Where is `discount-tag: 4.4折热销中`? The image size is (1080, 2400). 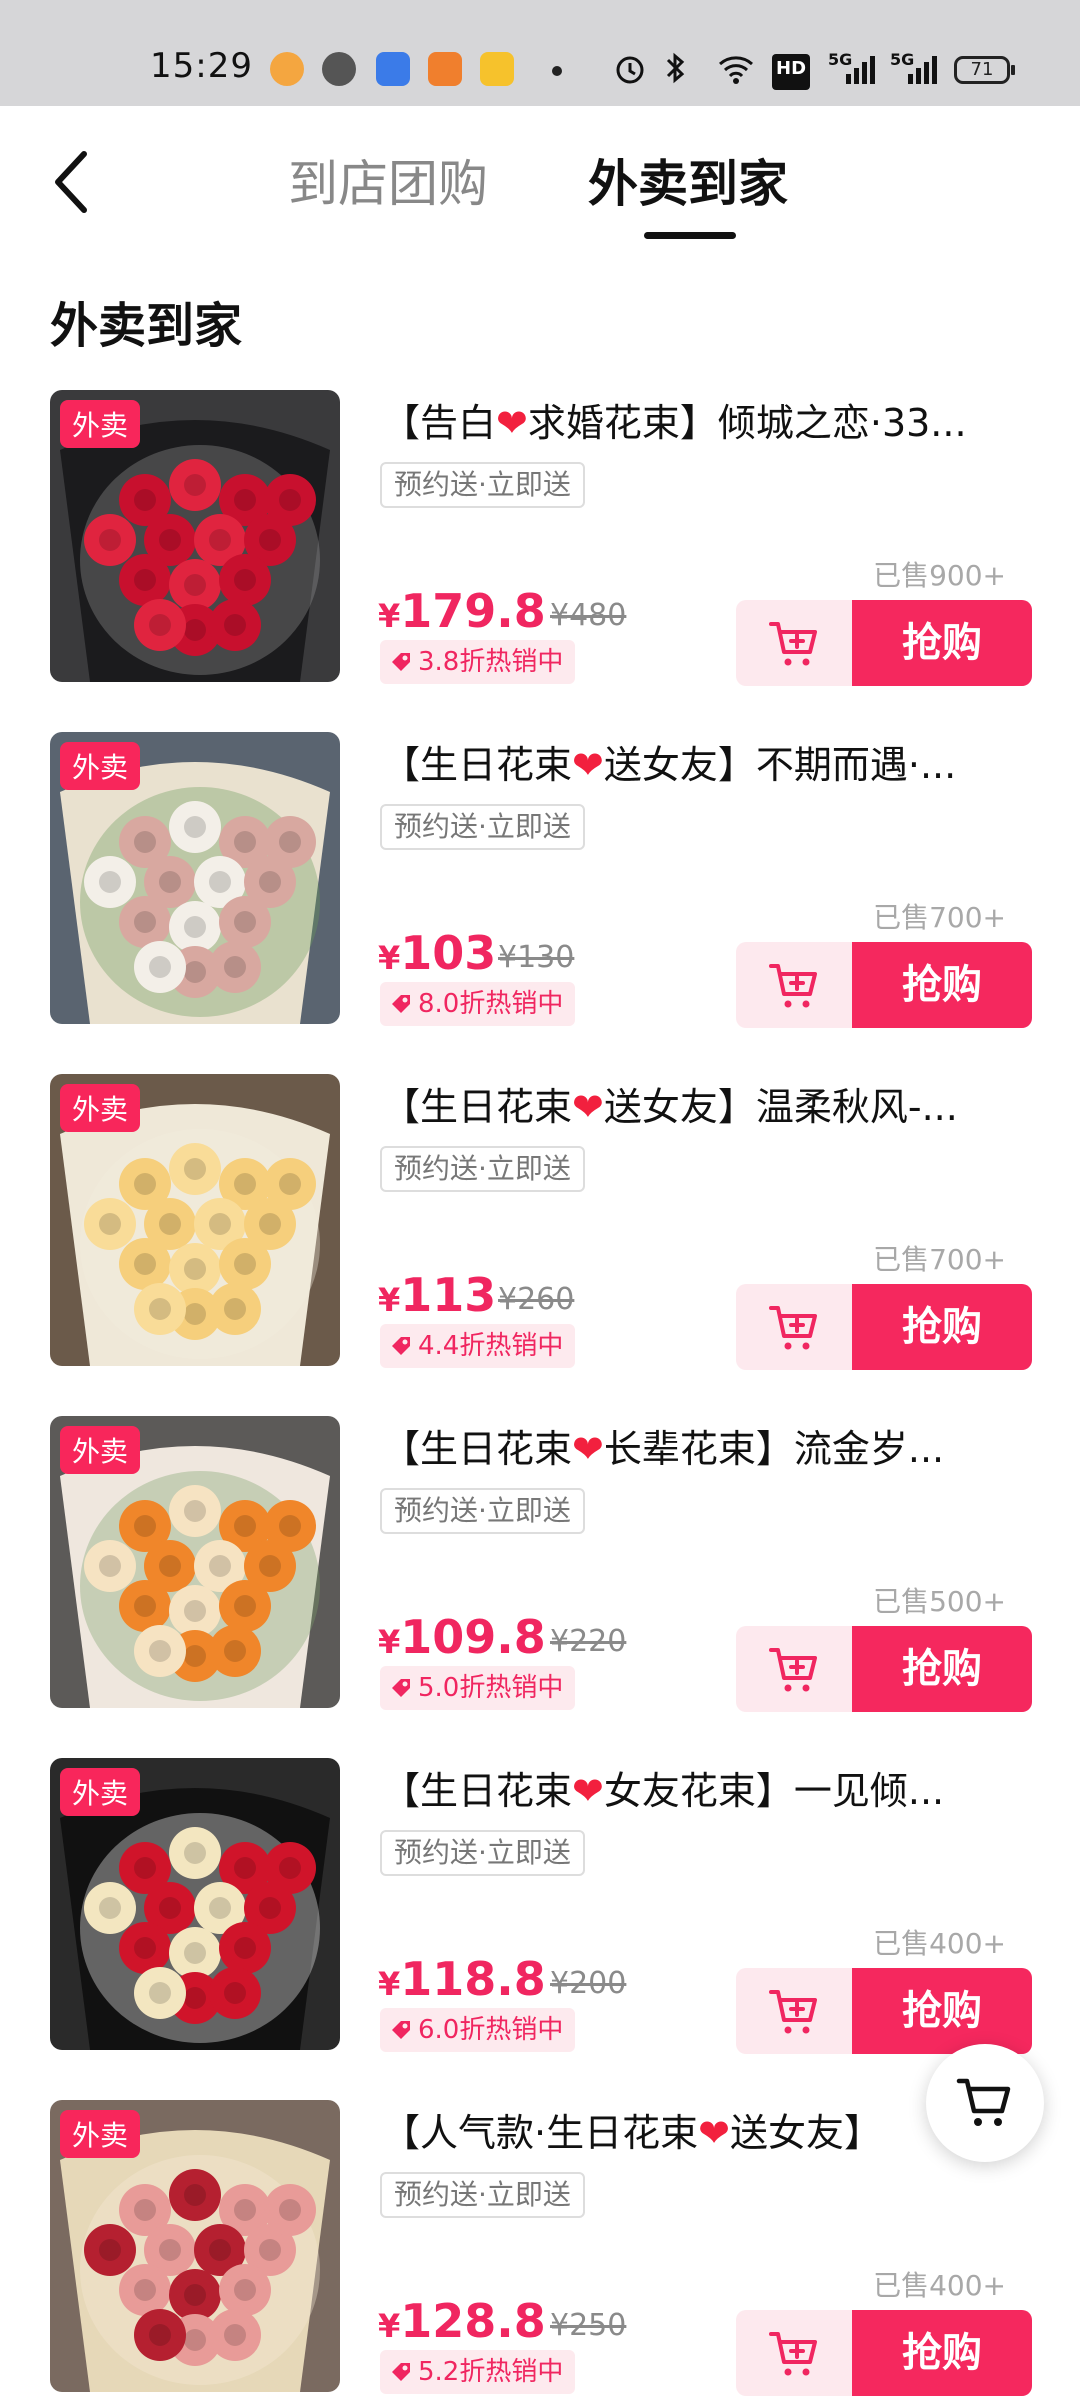
discount-tag: 4.4折热销中 is located at coordinates (478, 1346).